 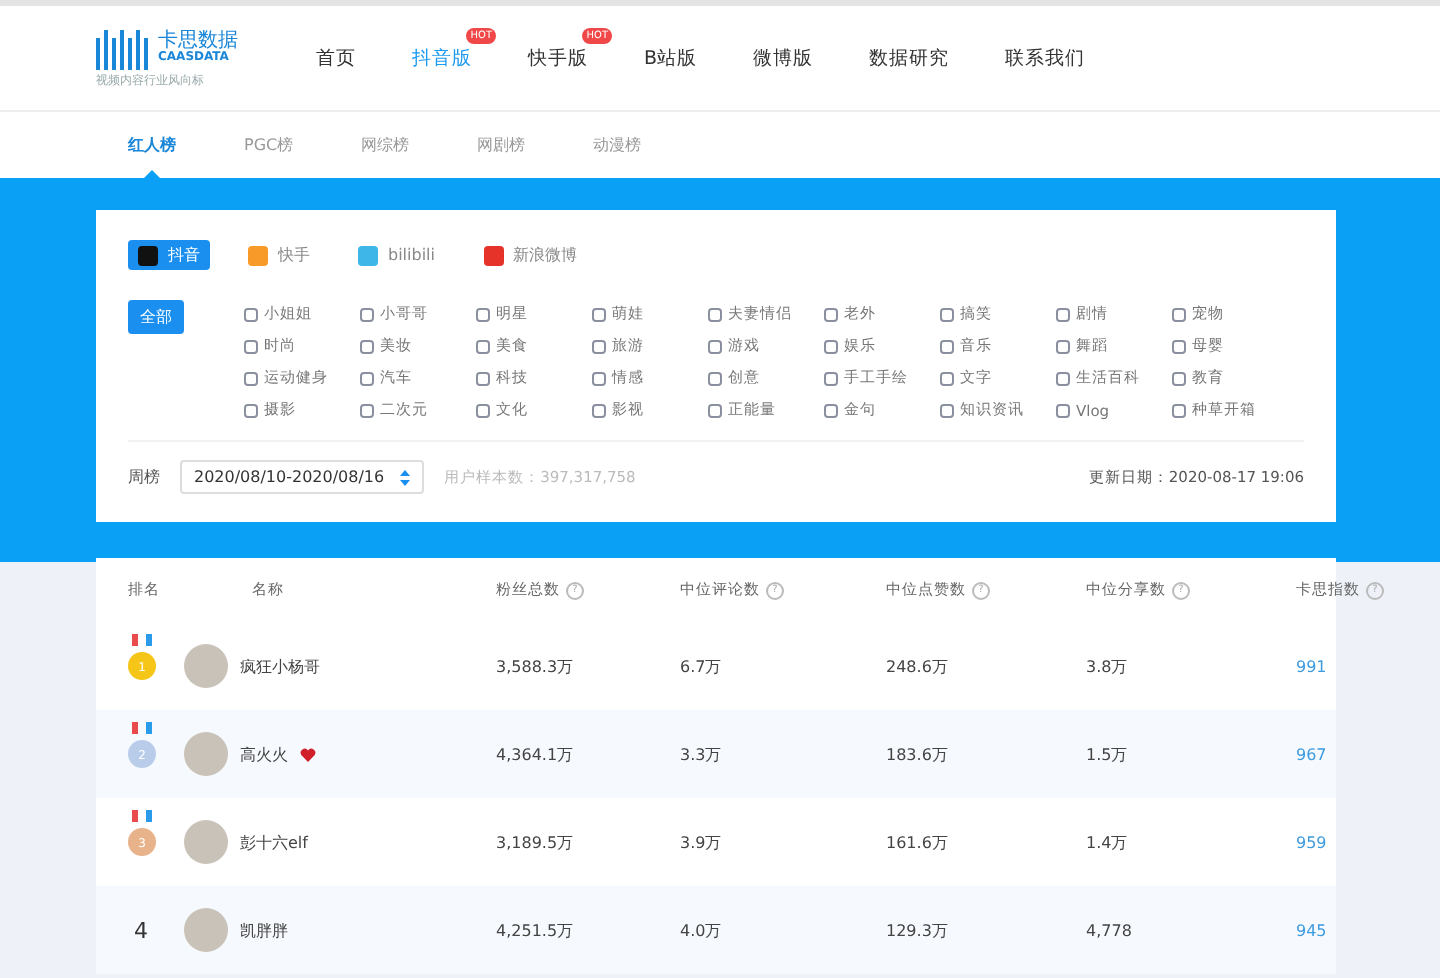 I want to click on rank-number: 4, so click(x=141, y=930).